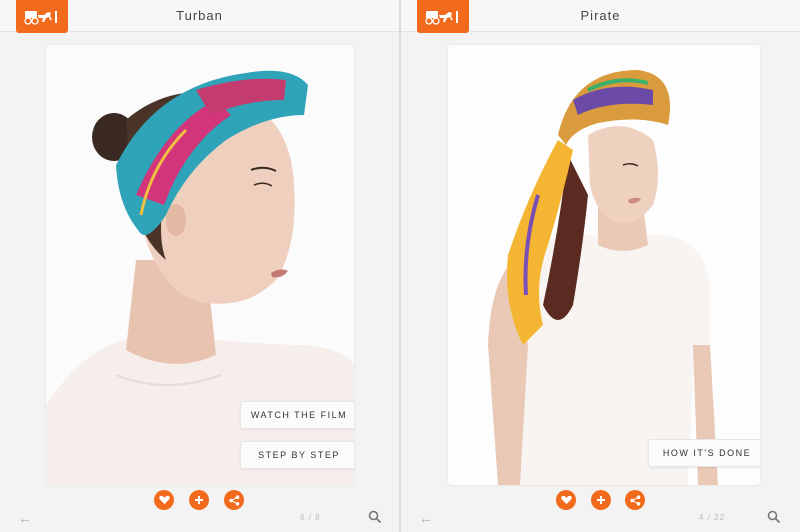 Image resolution: width=800 pixels, height=532 pixels. Describe the element at coordinates (704, 453) in the screenshot. I see `how-its-done-button: HOW IT'S DONE` at that location.